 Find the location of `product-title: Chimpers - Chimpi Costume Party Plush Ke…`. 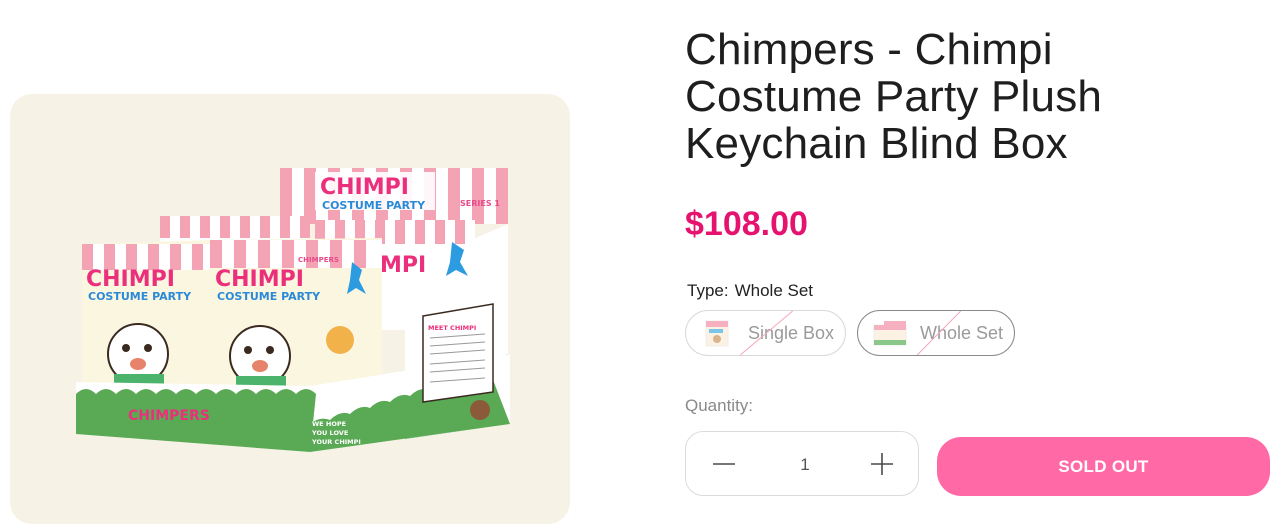

product-title: Chimpers - Chimpi Costume Party Plush Ke… is located at coordinates (894, 96).